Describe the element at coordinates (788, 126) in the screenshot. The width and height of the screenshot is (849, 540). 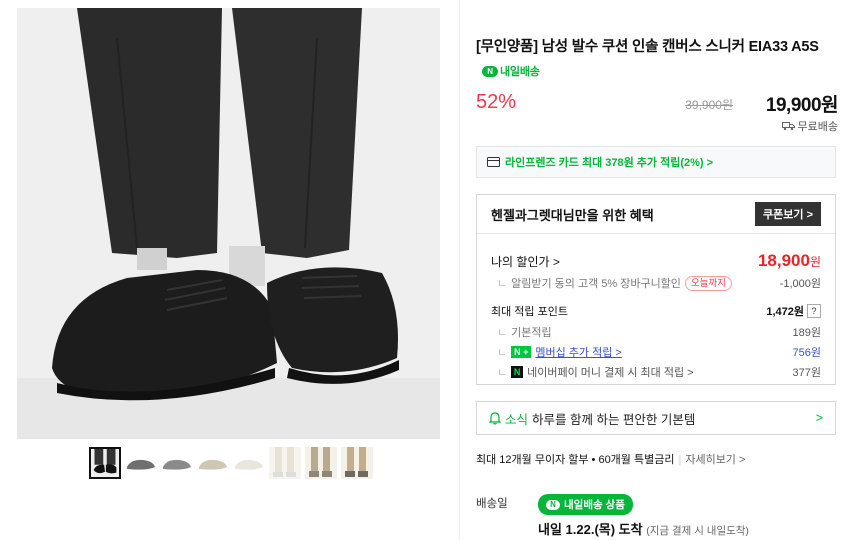
I see `truck-icon` at that location.